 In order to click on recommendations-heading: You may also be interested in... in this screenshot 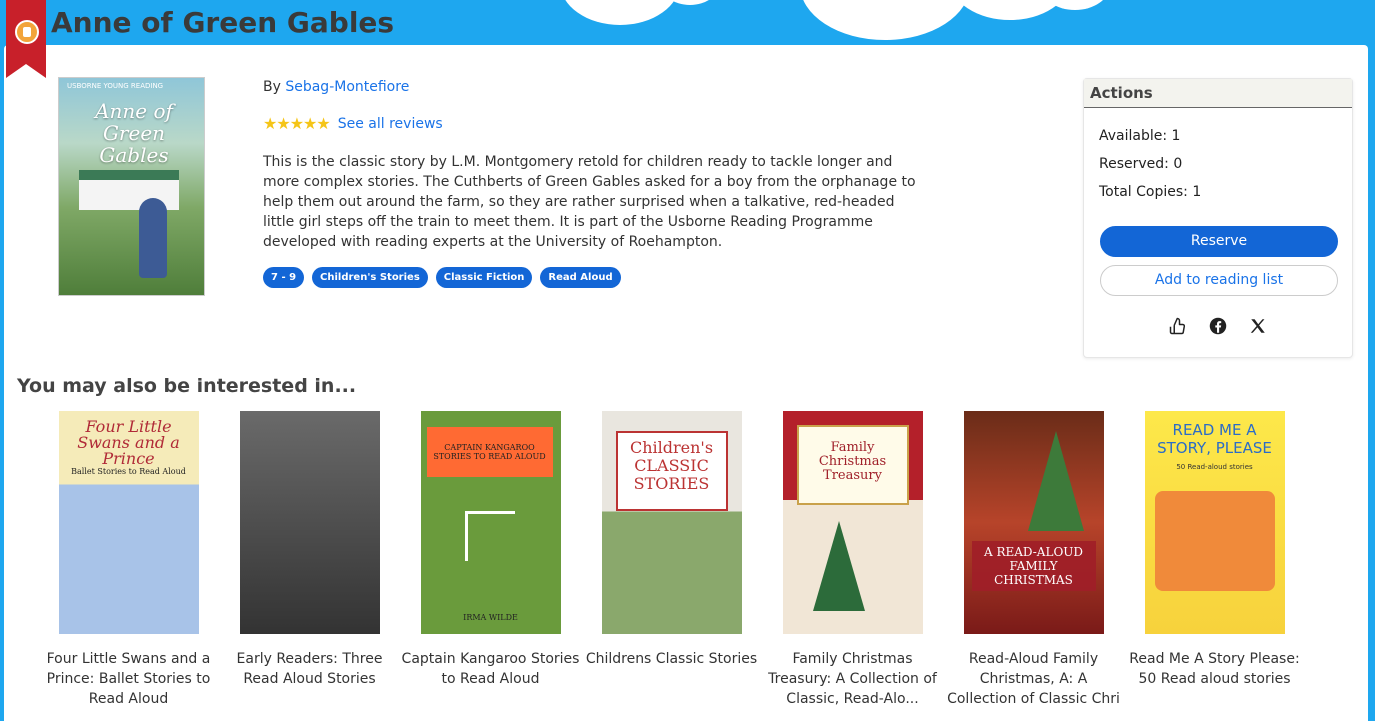, I will do `click(187, 386)`.